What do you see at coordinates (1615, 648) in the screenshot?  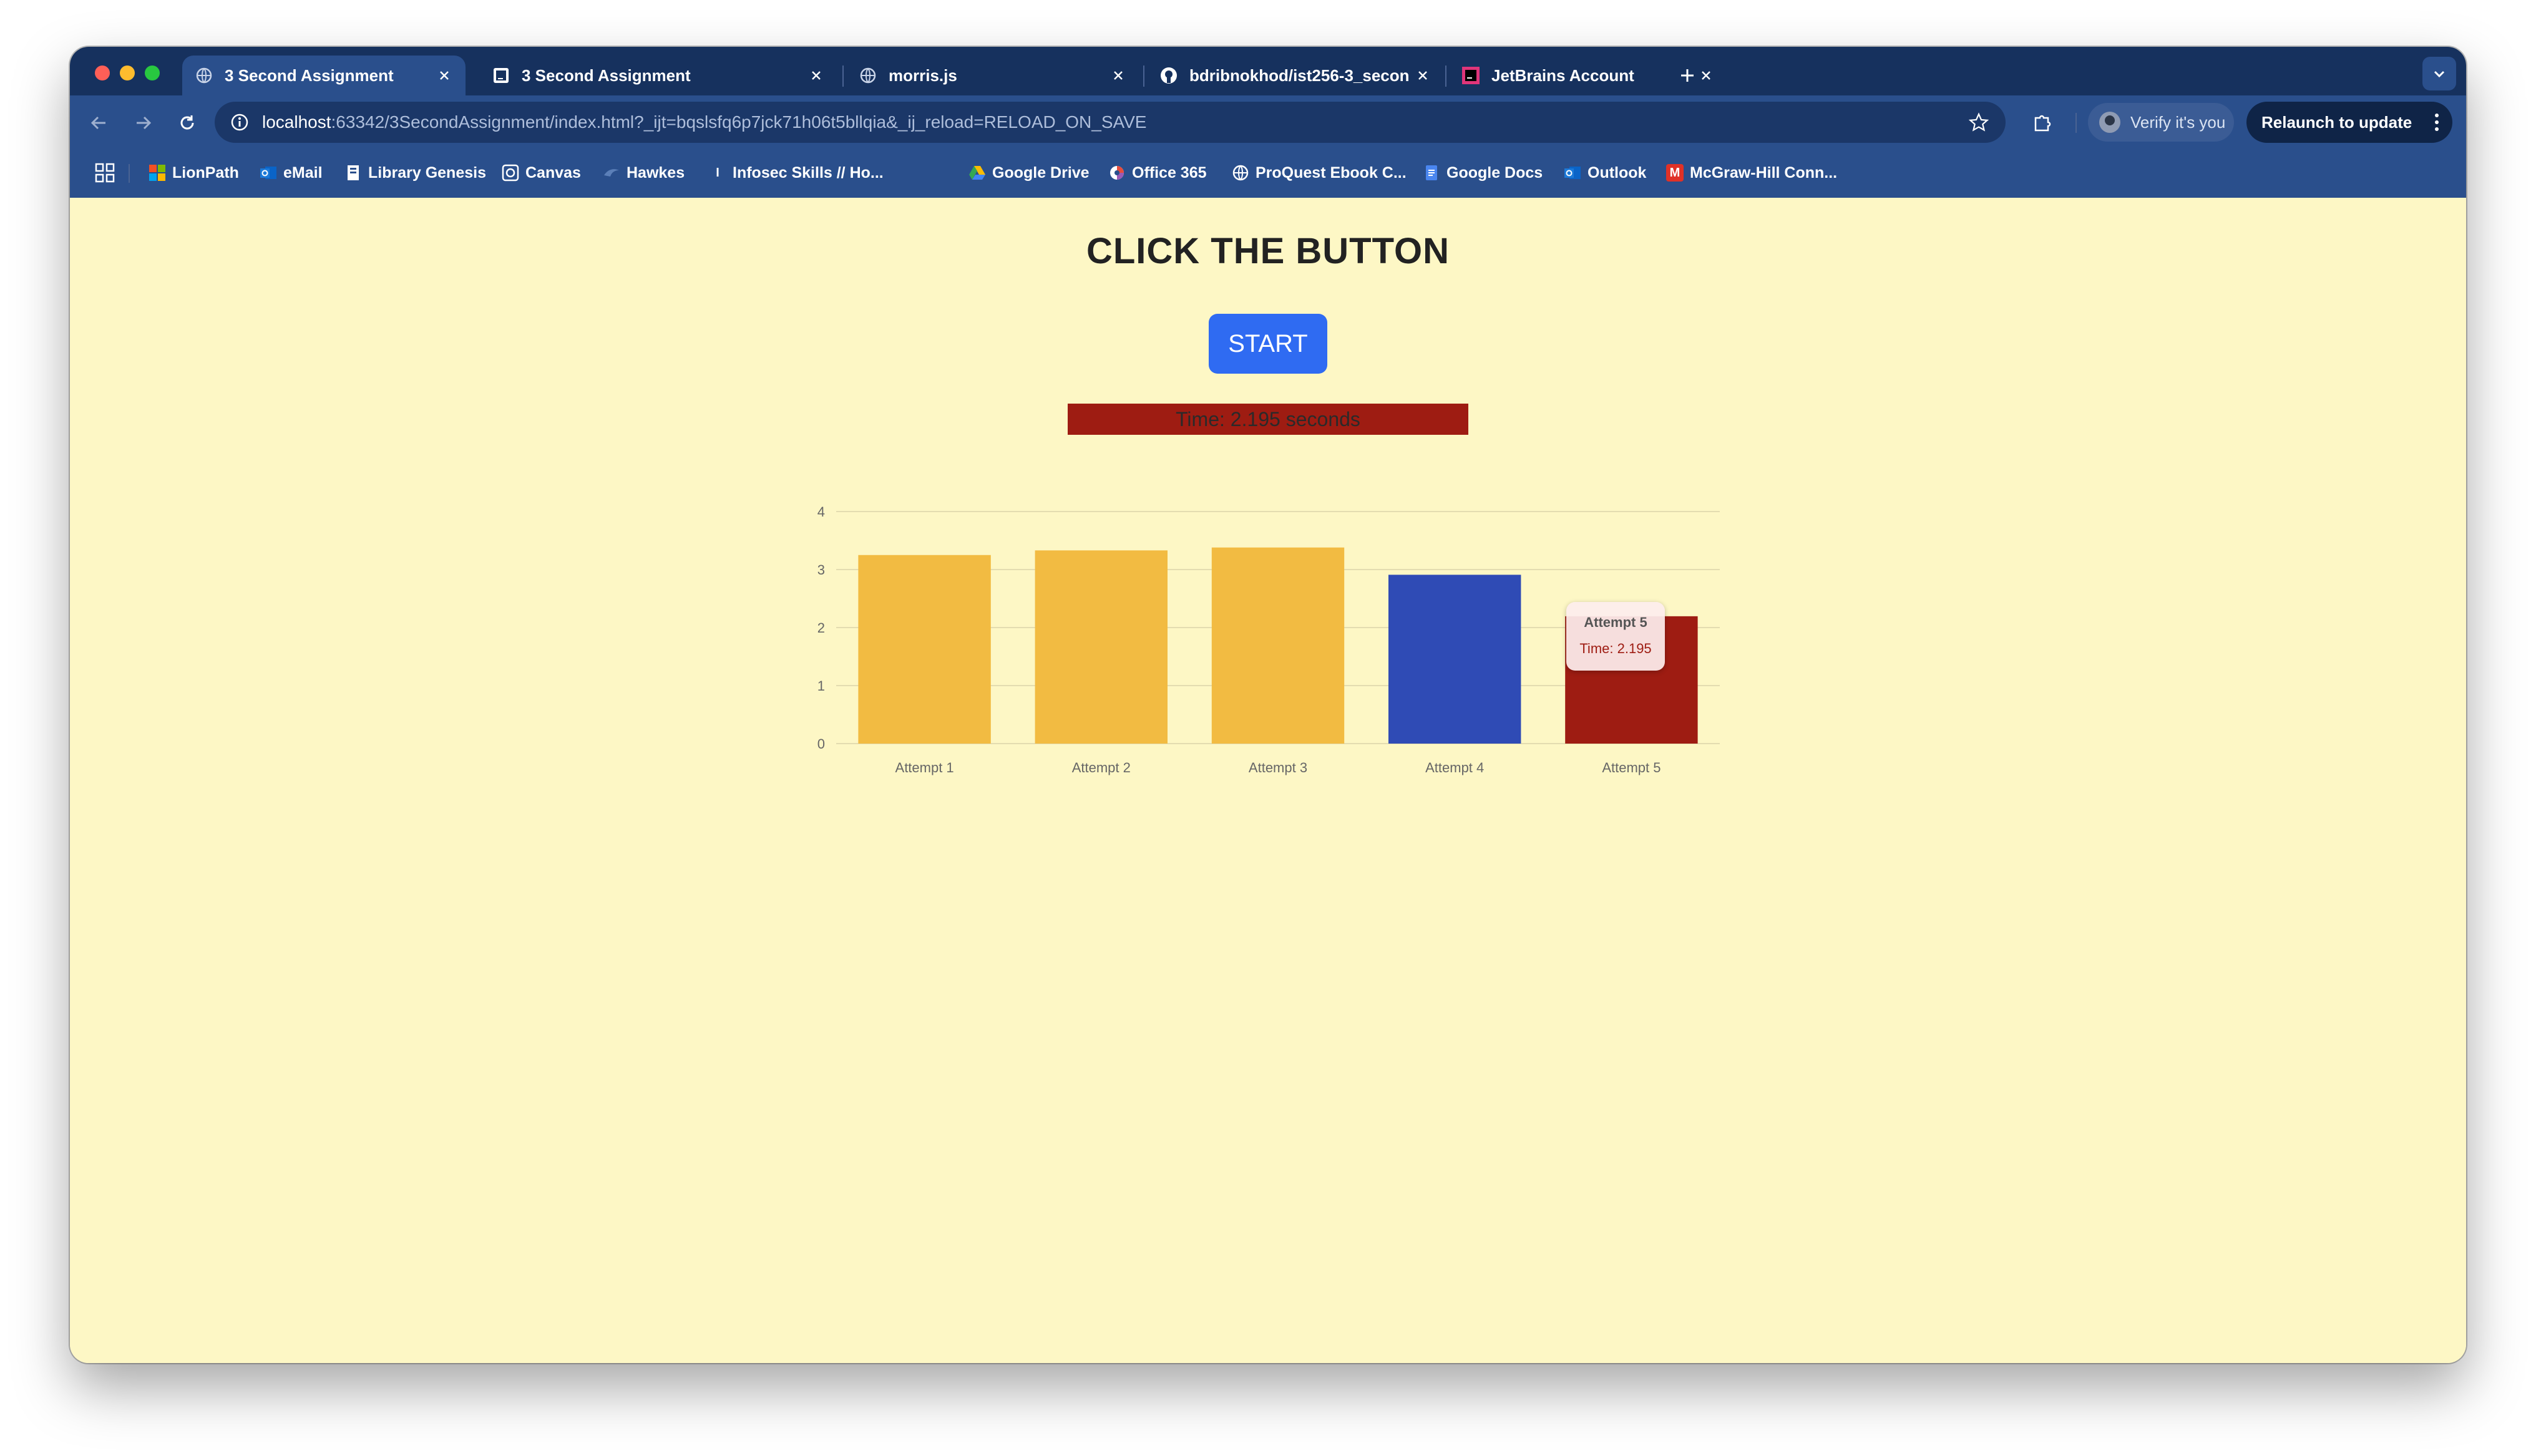 I see `tooltip-body: Time: 2.195` at bounding box center [1615, 648].